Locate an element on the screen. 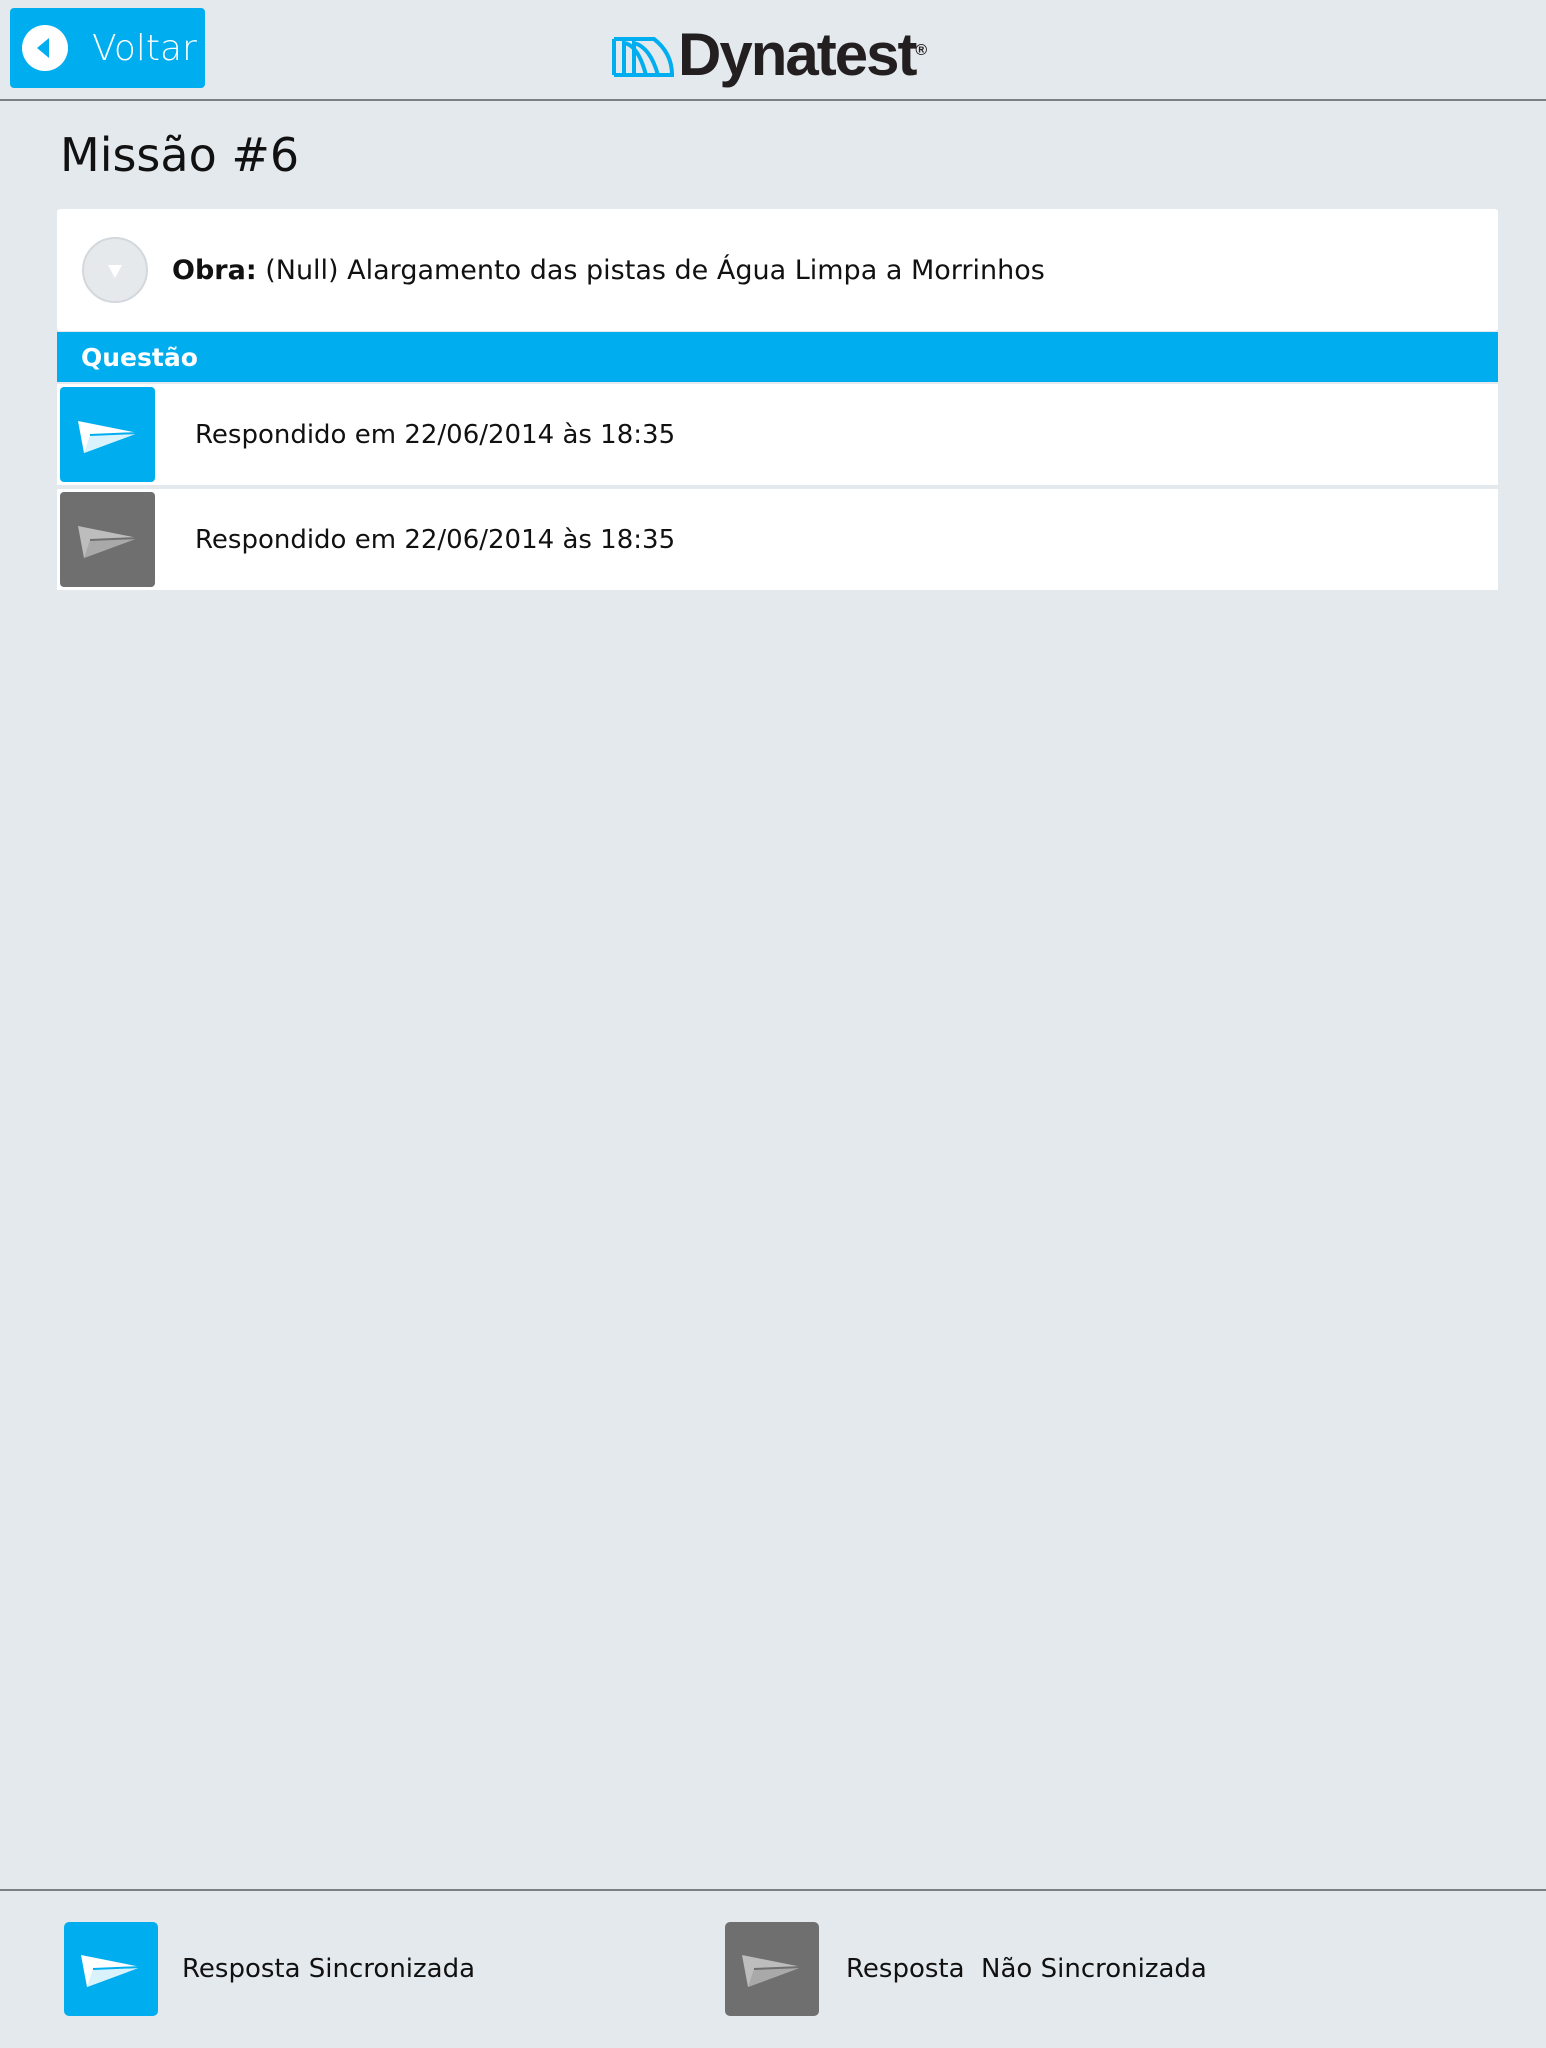 The height and width of the screenshot is (2048, 1546). legend-synced: Resposta Sincronizada is located at coordinates (269, 1969).